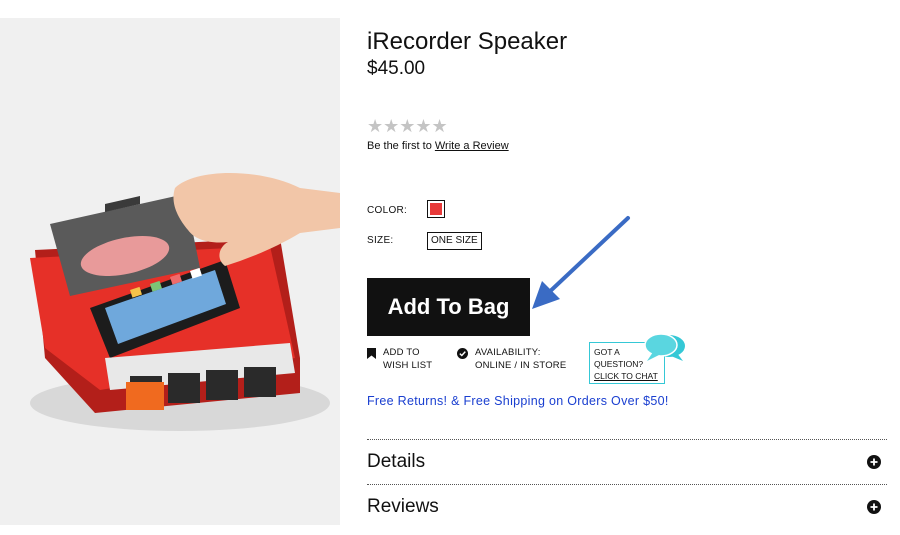 The height and width of the screenshot is (535, 900). Describe the element at coordinates (396, 68) in the screenshot. I see `product-price: $45.00` at that location.